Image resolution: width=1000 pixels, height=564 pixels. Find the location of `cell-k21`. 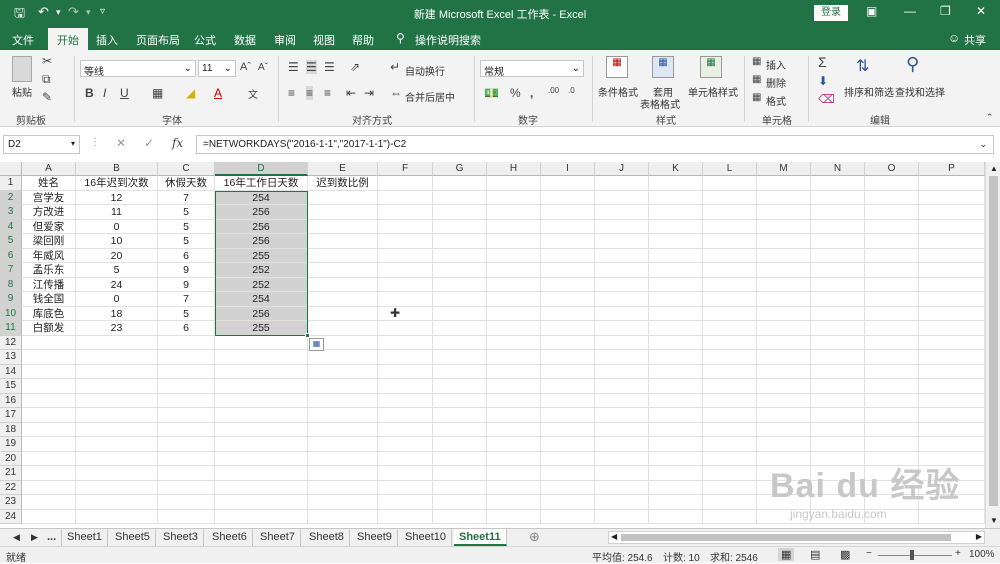

cell-k21 is located at coordinates (676, 473).